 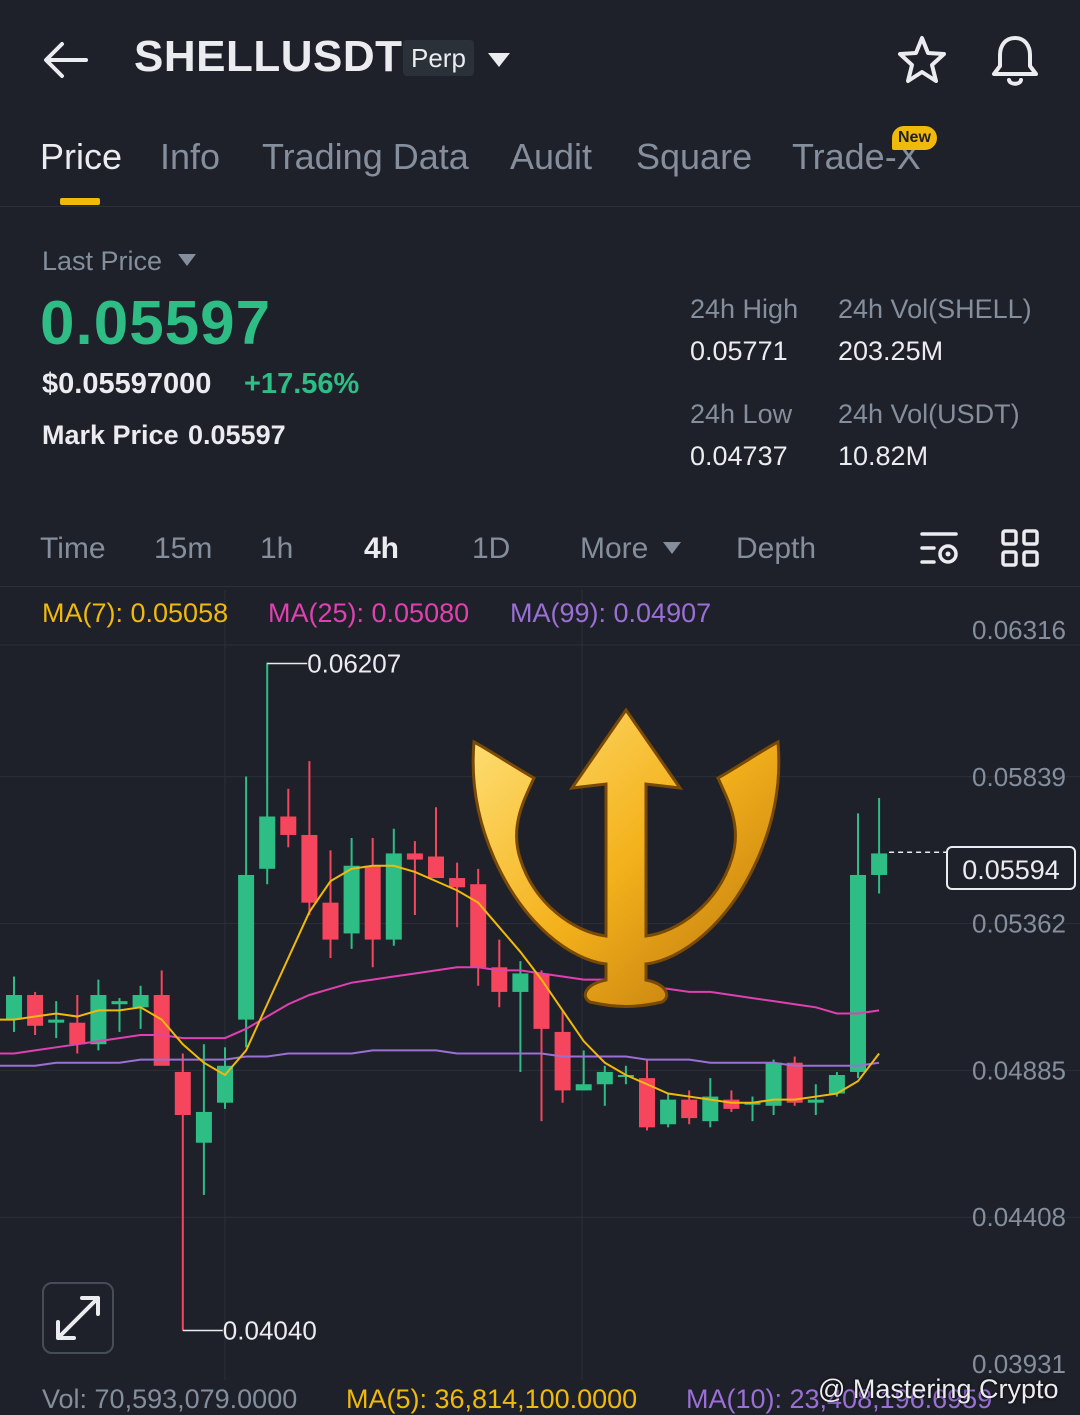 What do you see at coordinates (914, 138) in the screenshot?
I see `new-badge: New` at bounding box center [914, 138].